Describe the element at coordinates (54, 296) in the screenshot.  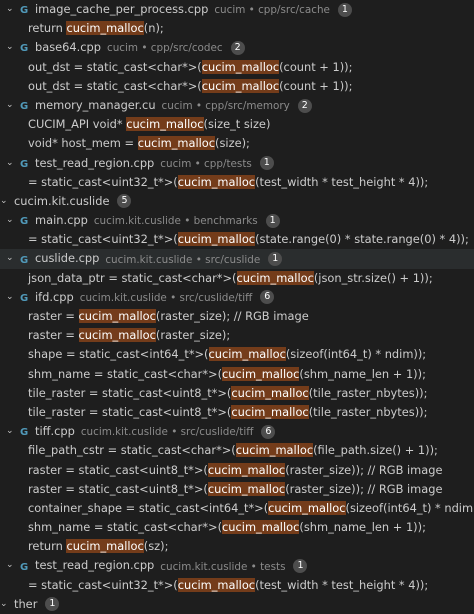
I see `file-name: ifd.cpp` at that location.